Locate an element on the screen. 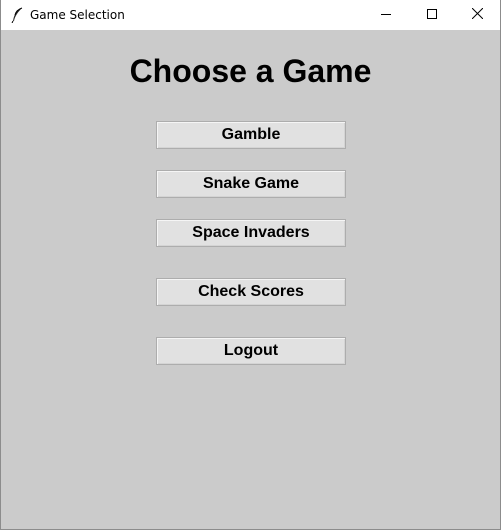 This screenshot has width=501, height=530. maximize-button is located at coordinates (432, 15).